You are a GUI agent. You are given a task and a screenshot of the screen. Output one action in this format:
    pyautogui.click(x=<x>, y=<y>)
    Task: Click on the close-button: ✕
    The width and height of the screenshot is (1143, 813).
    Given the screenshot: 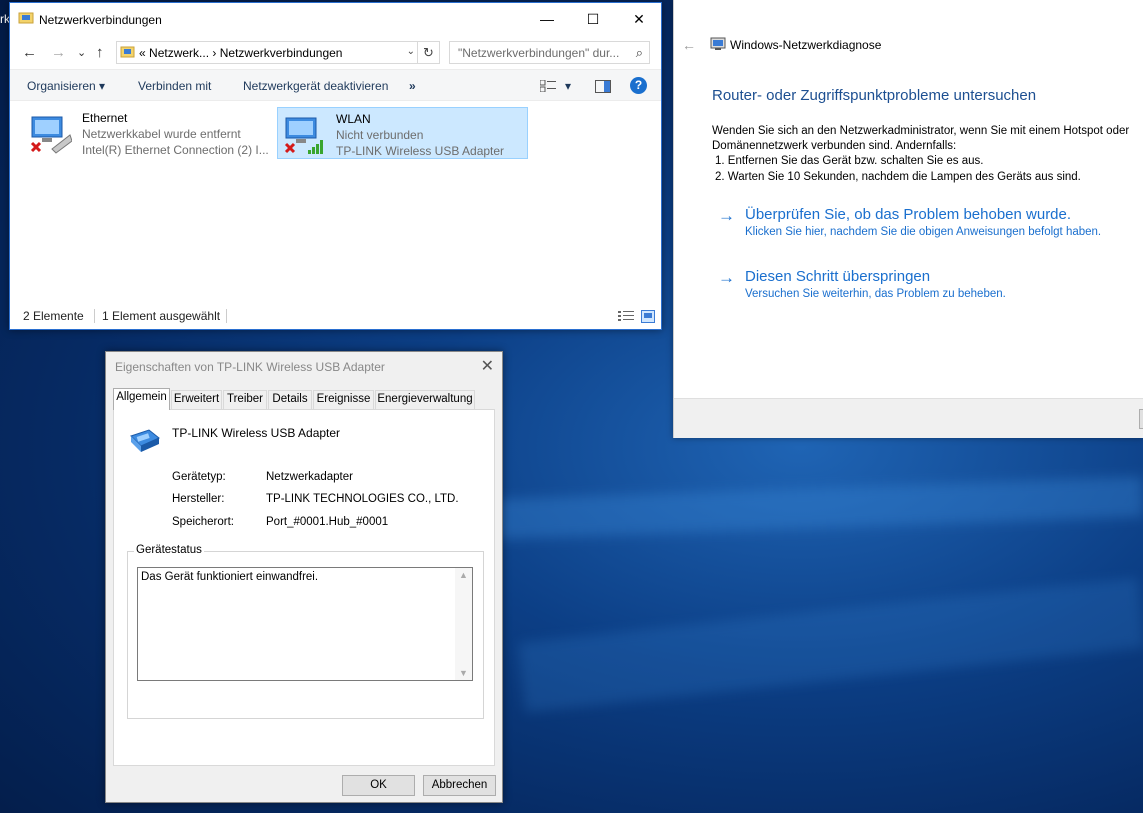 What is the action you would take?
    pyautogui.click(x=639, y=19)
    